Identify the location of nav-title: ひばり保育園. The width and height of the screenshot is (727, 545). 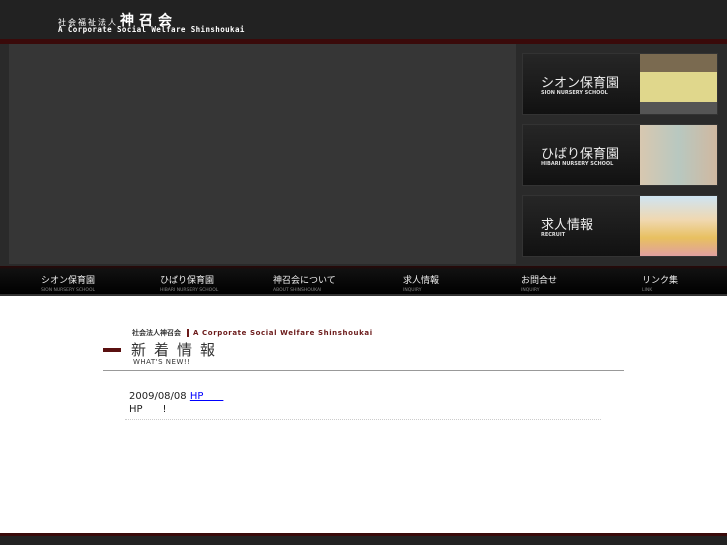
(187, 281).